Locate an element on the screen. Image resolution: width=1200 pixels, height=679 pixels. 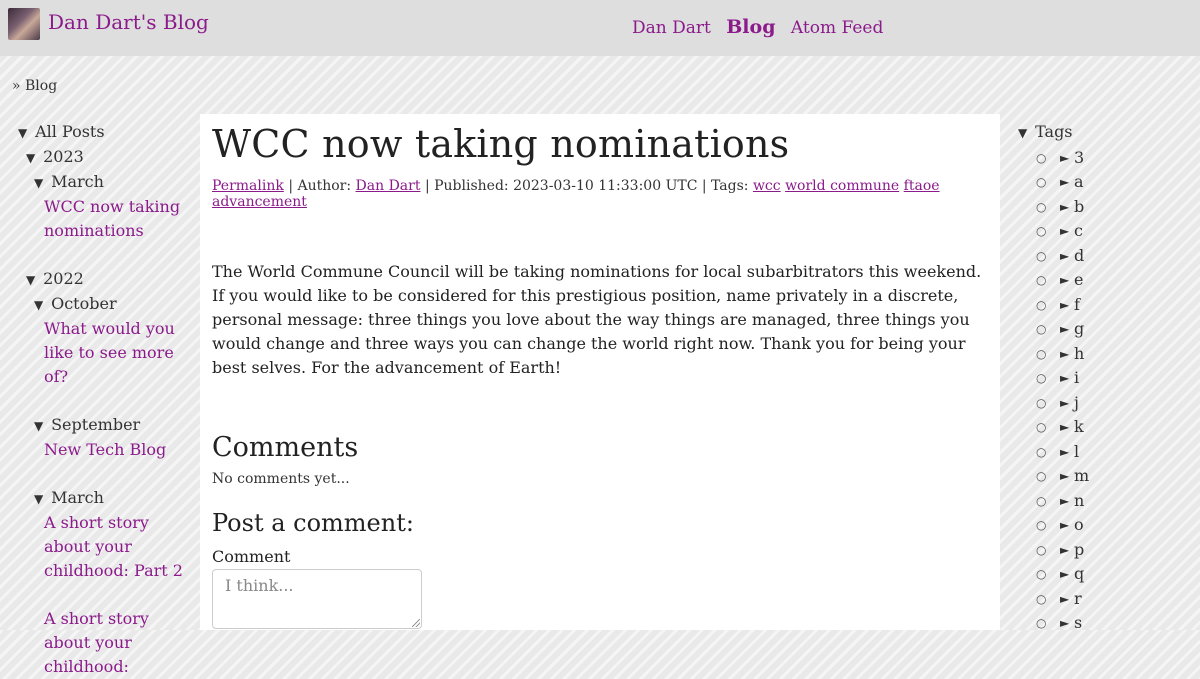
tag-group-item: ○ ► j is located at coordinates (1103, 403).